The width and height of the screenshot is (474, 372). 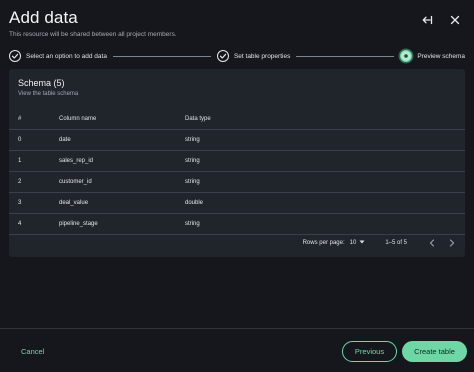 What do you see at coordinates (237, 119) in the screenshot?
I see `table-header-row: # Column name Data type` at bounding box center [237, 119].